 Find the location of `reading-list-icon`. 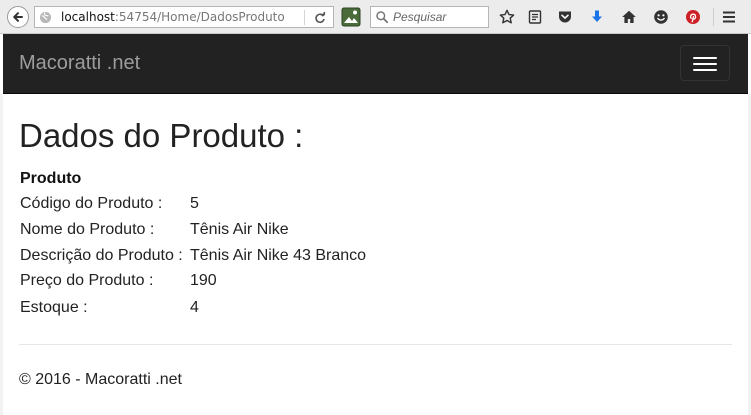

reading-list-icon is located at coordinates (535, 17).